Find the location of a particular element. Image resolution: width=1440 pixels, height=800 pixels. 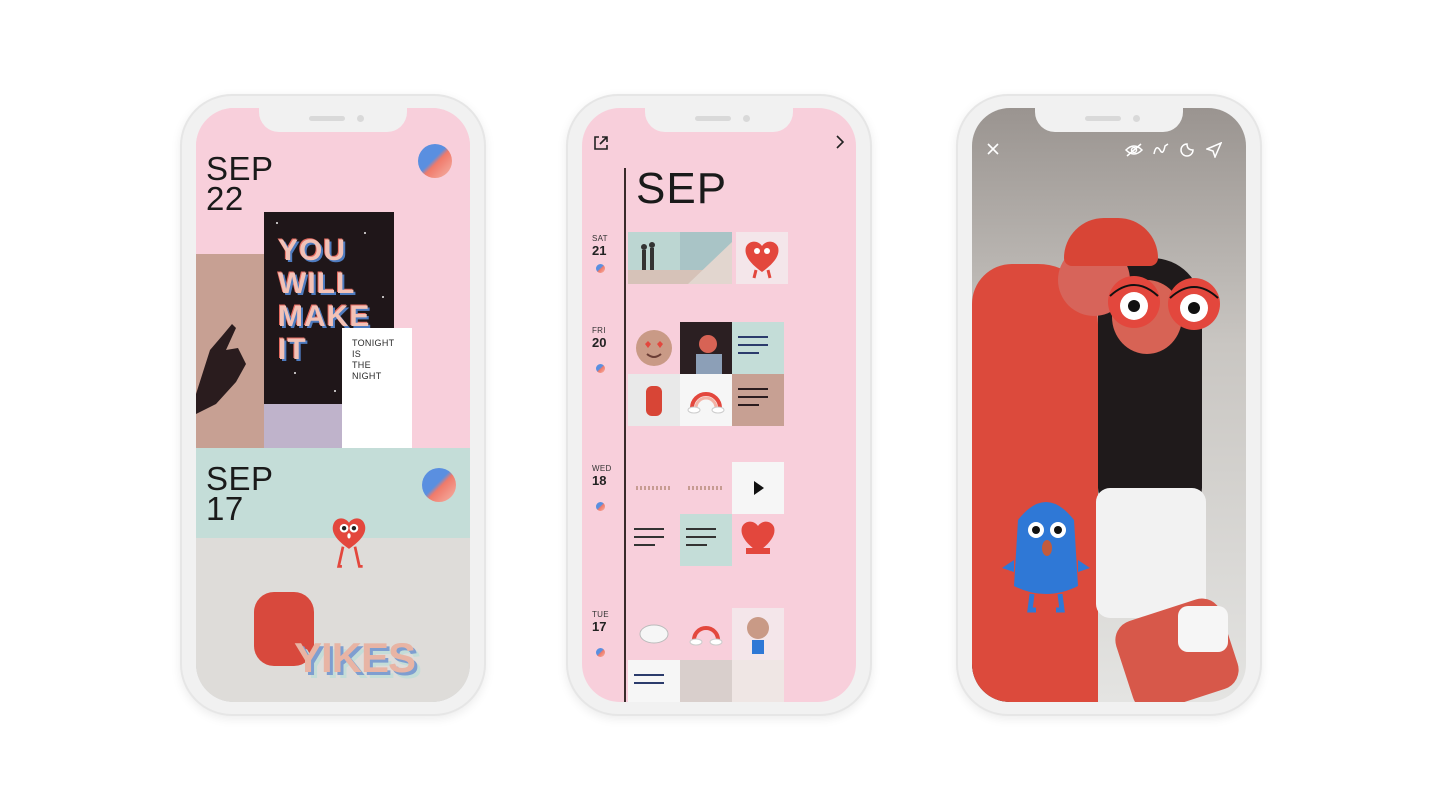

share-out-icon is located at coordinates (601, 143).